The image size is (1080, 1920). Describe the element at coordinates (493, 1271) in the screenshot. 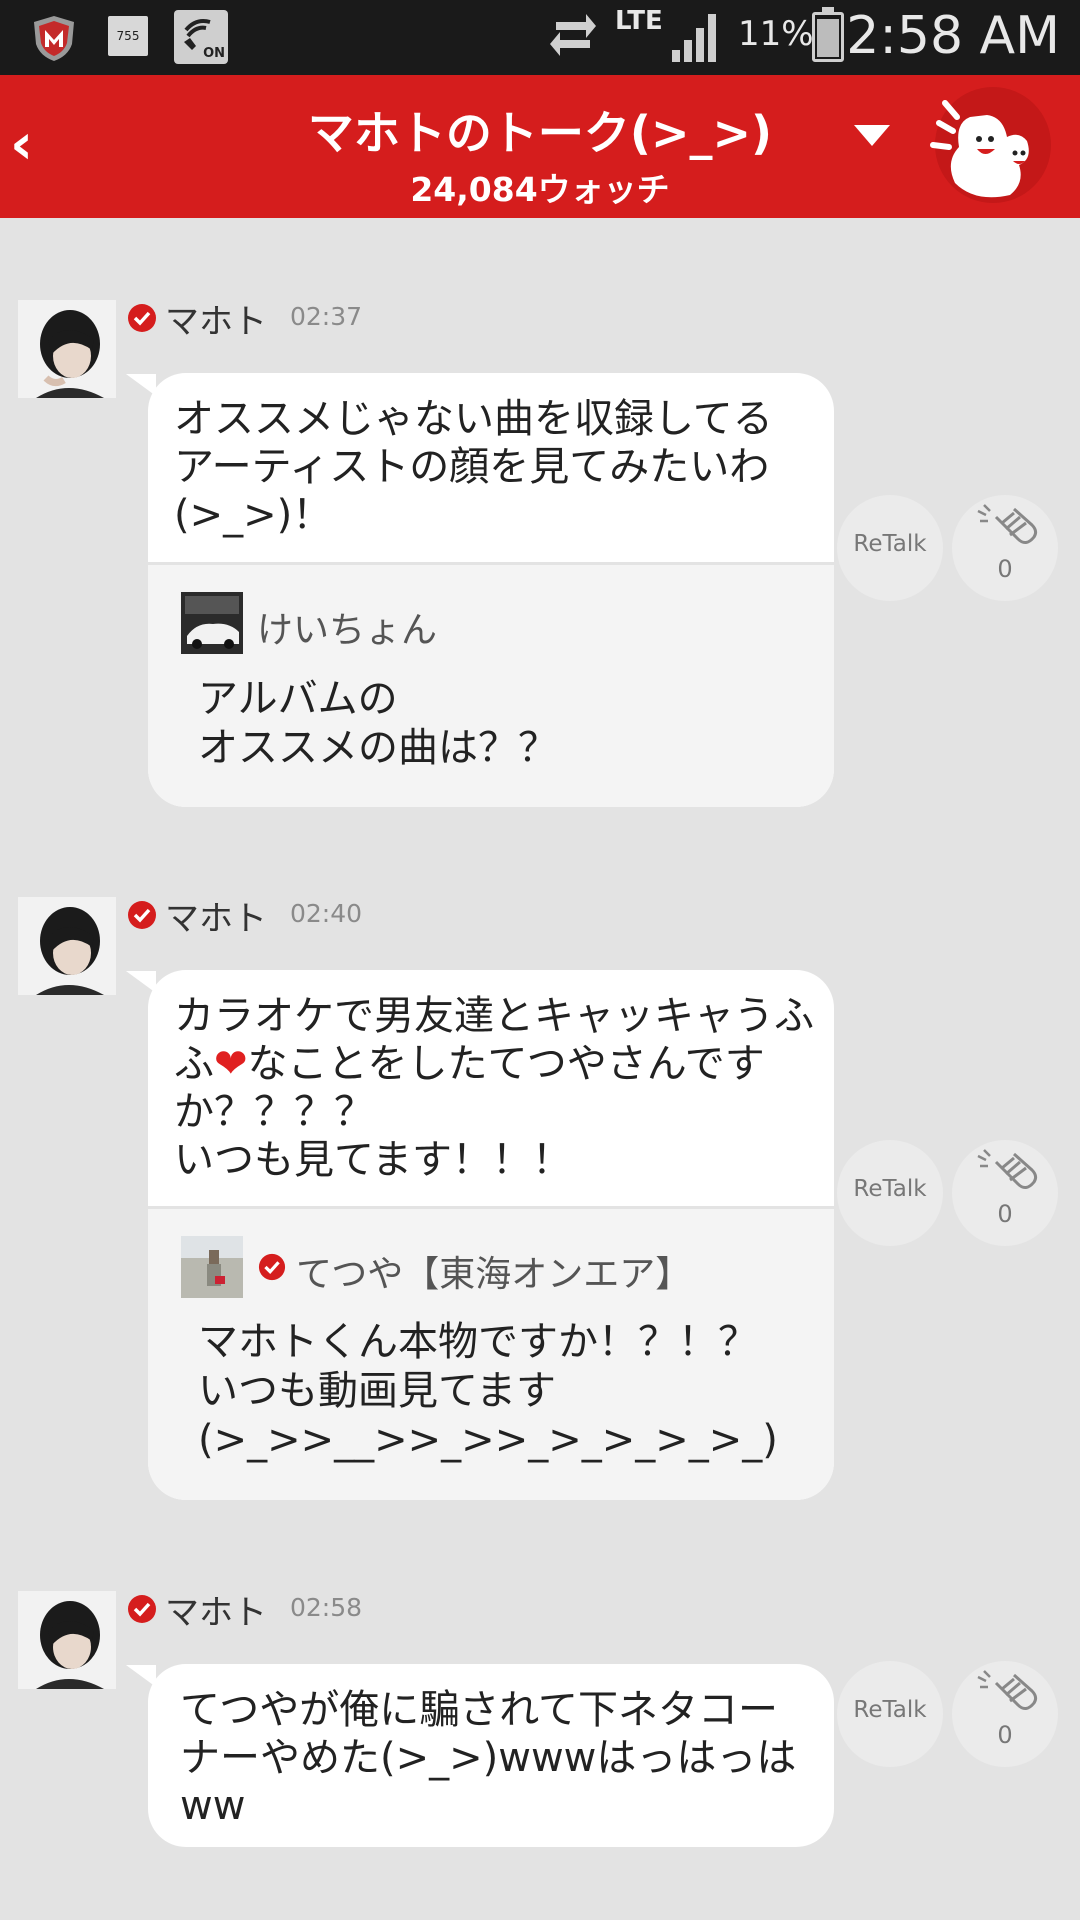

I see `reply-sender-name: てつや【東海オンエア】` at that location.